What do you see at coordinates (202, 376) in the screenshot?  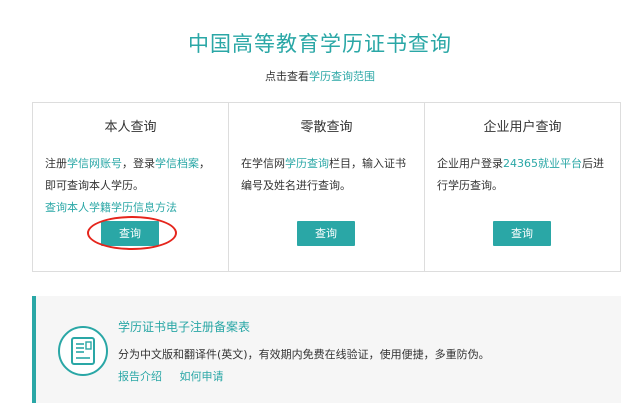 I see `how-to-apply-link: 如何申请` at bounding box center [202, 376].